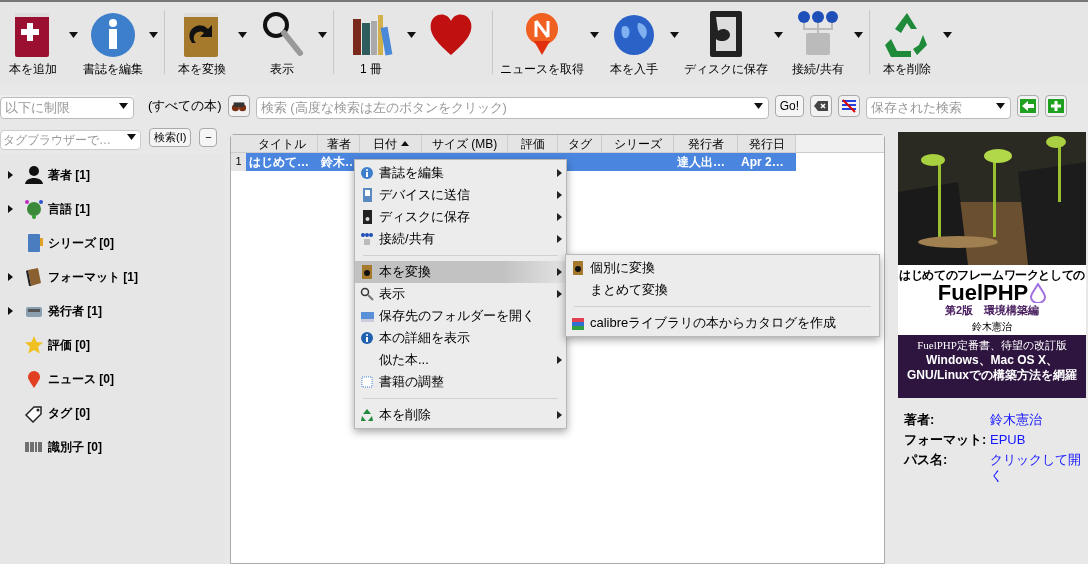 The height and width of the screenshot is (564, 1088). What do you see at coordinates (67, 107) in the screenshot?
I see `restrict-dropdown: 以下に制限` at bounding box center [67, 107].